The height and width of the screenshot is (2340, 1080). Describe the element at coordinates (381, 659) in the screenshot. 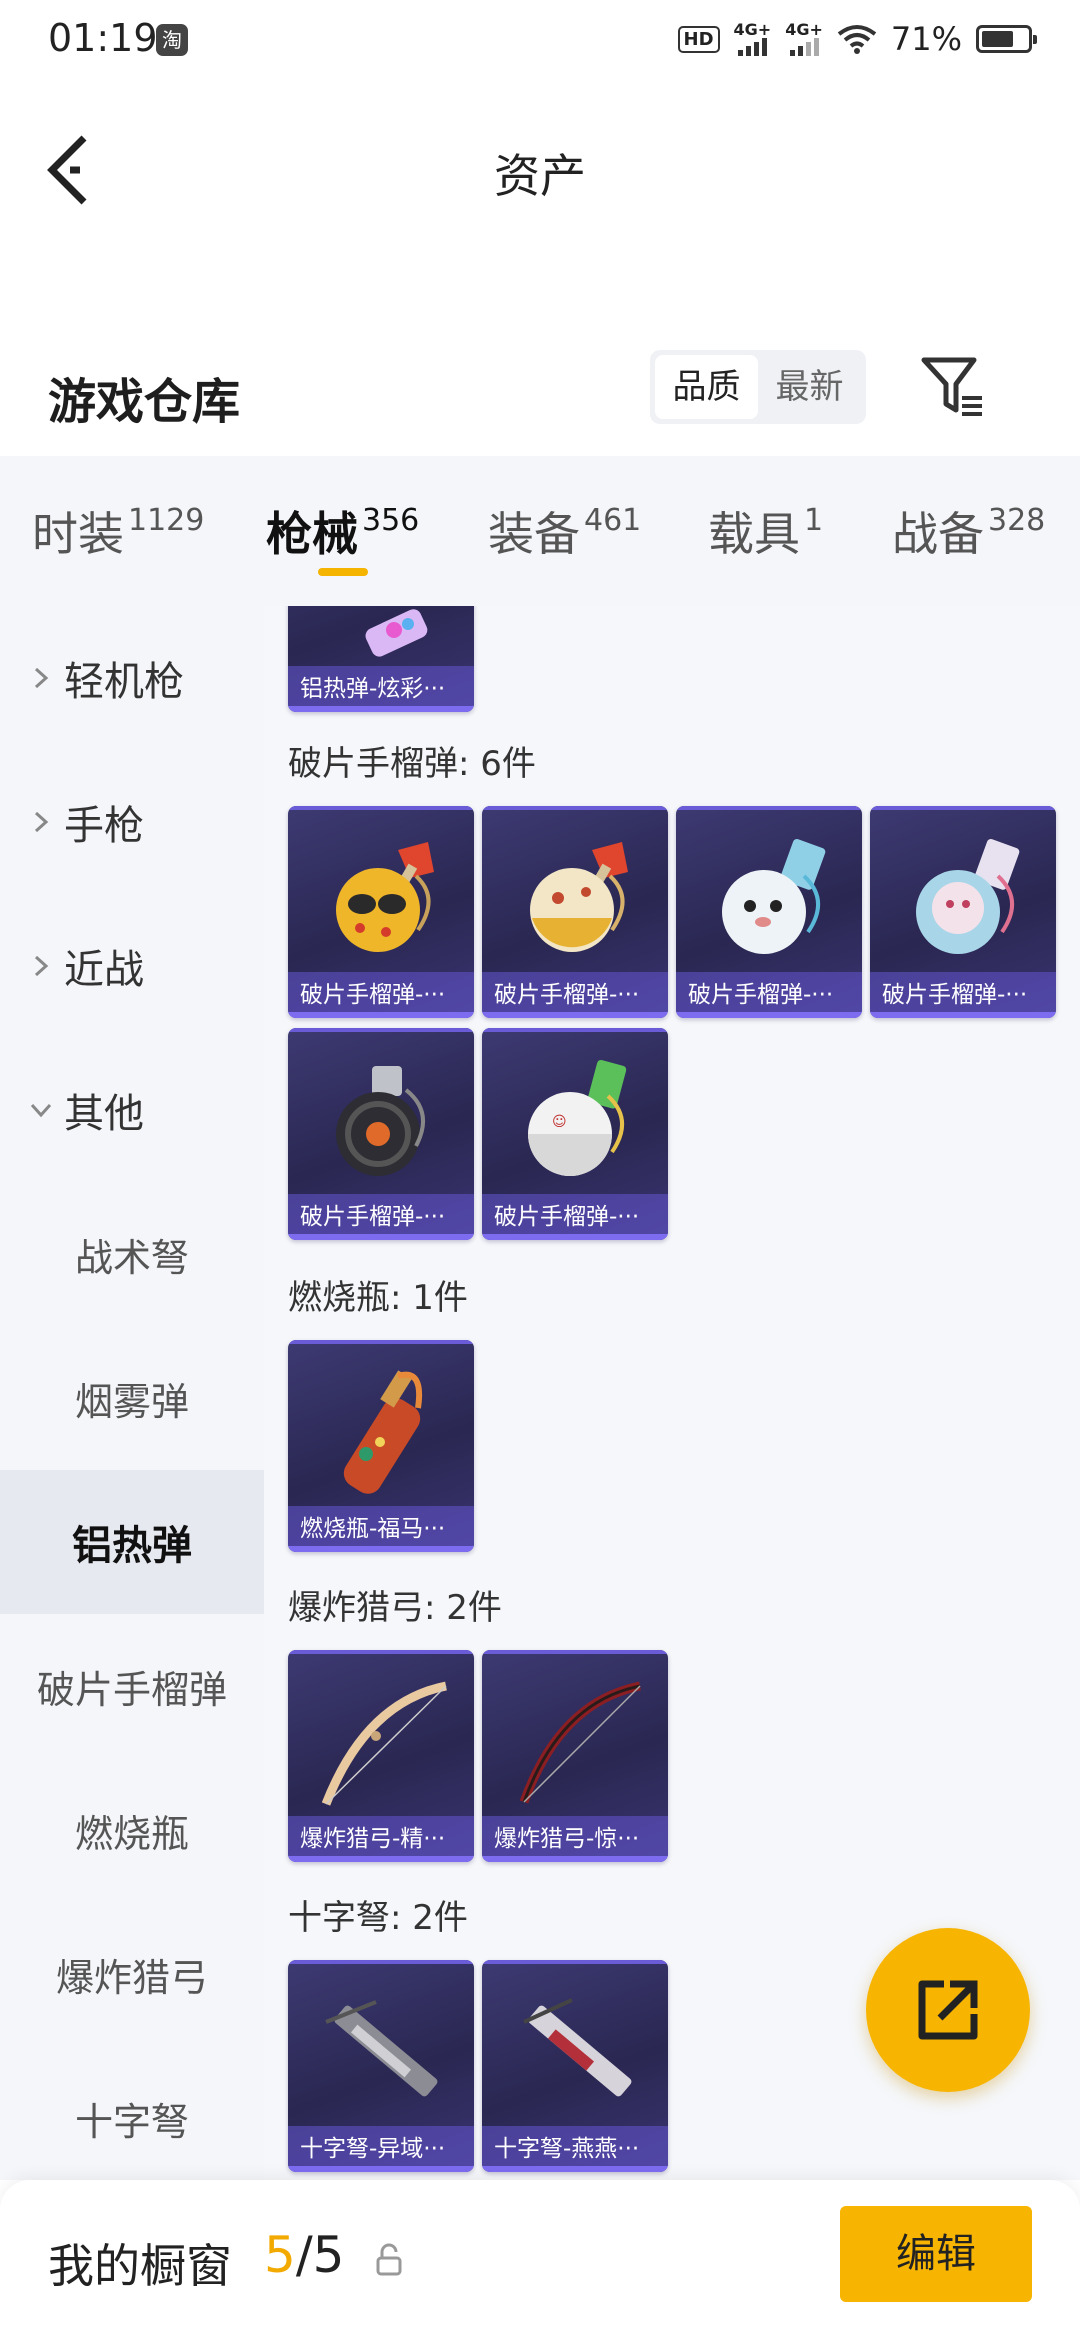

I see `item-card: 铝热弹-炫彩···` at that location.